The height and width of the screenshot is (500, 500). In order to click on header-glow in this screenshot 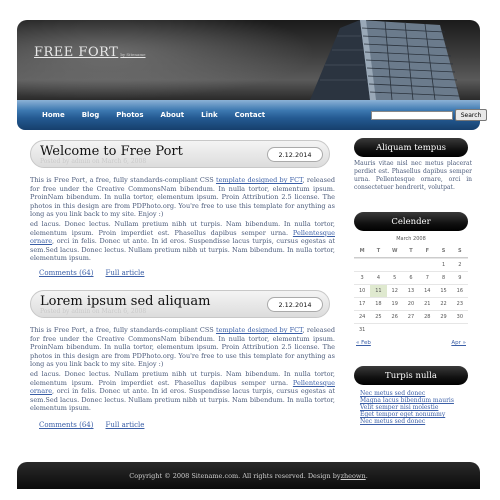, I will do `click(167, 60)`.